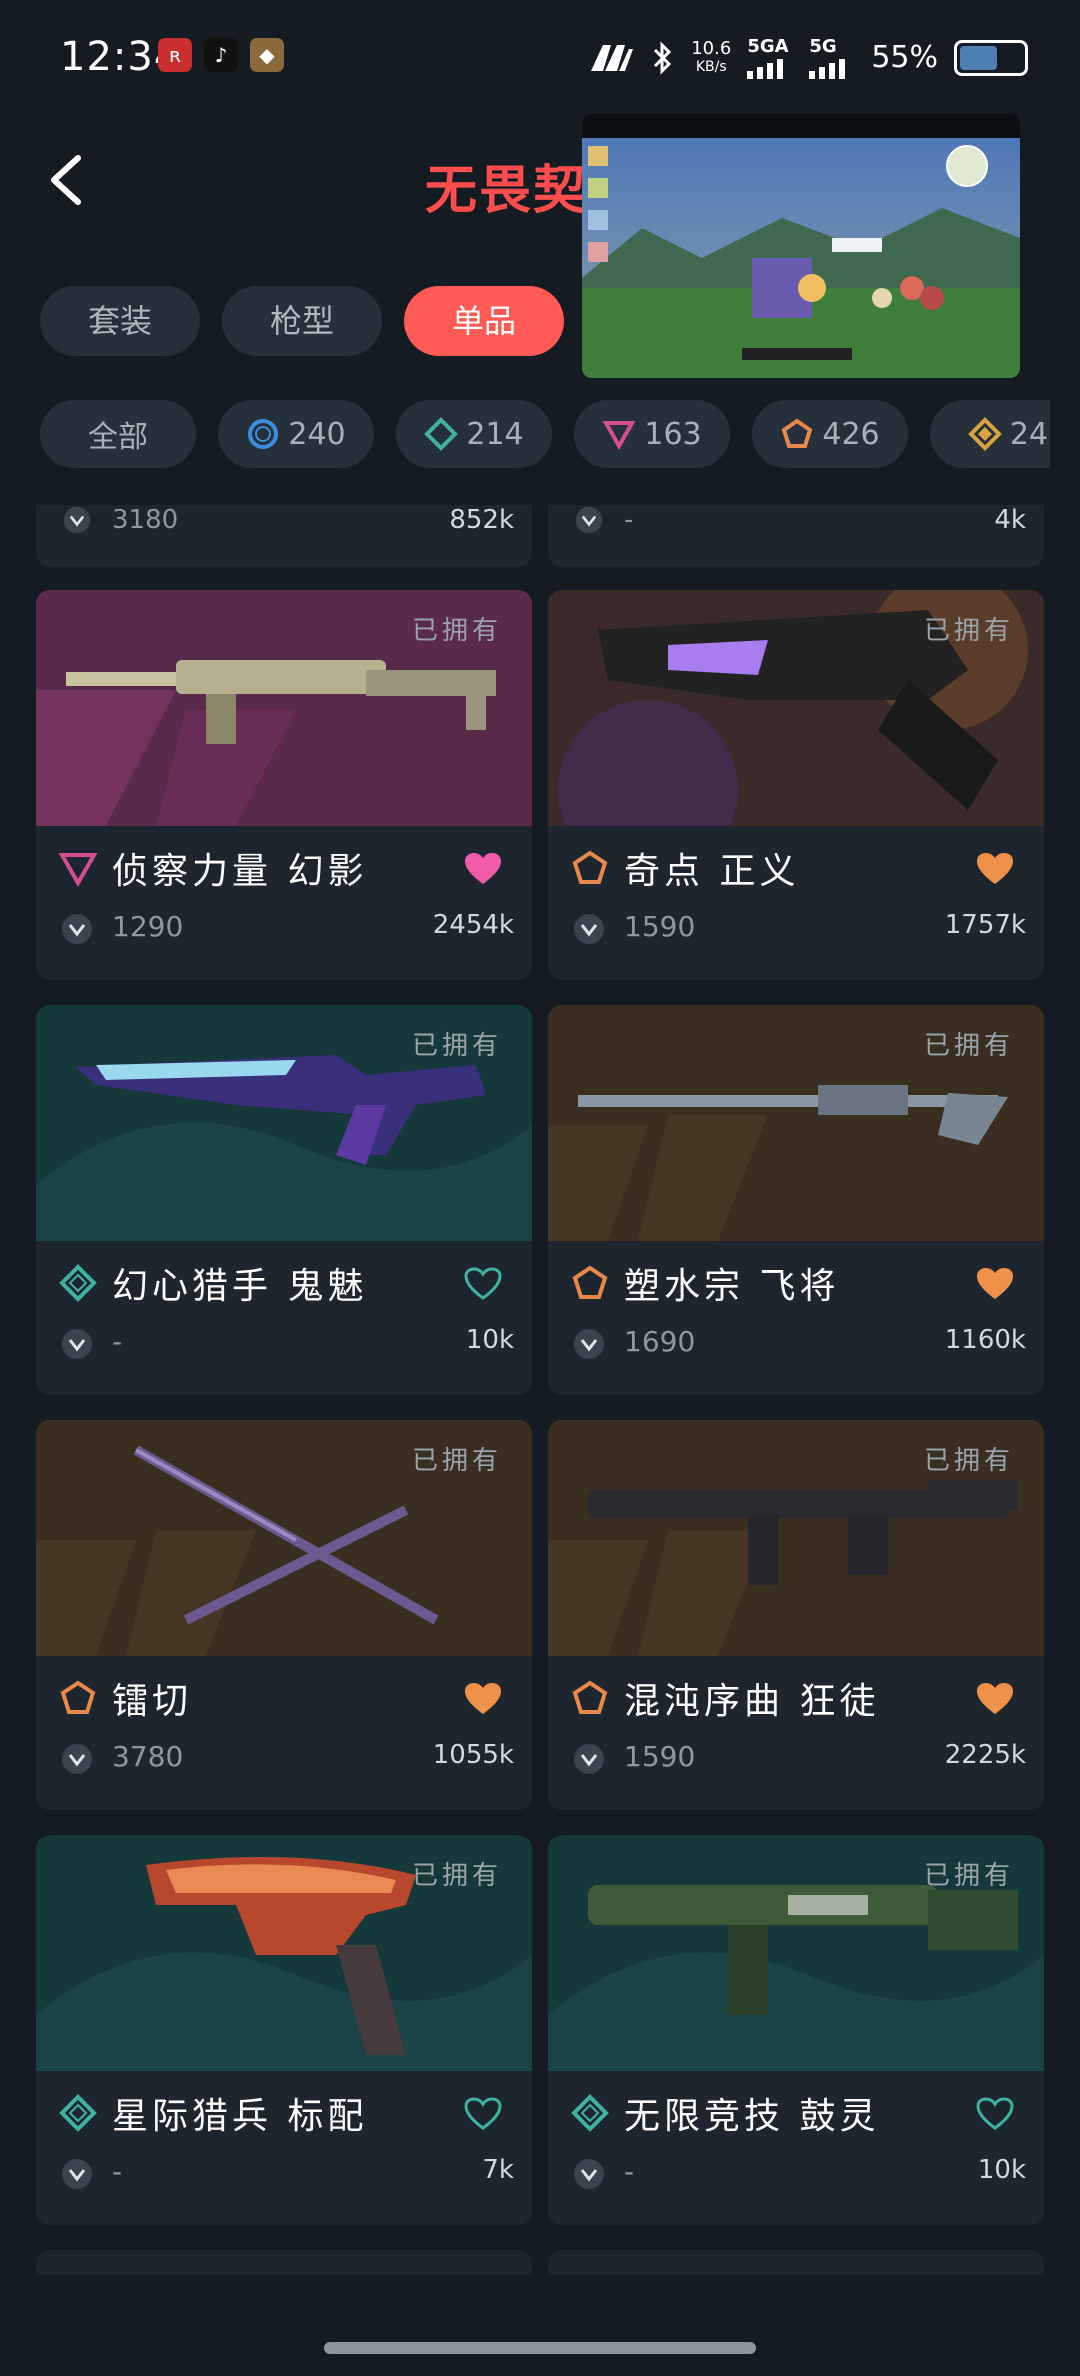  What do you see at coordinates (284, 536) in the screenshot?
I see `partial-card: 3180 852k` at bounding box center [284, 536].